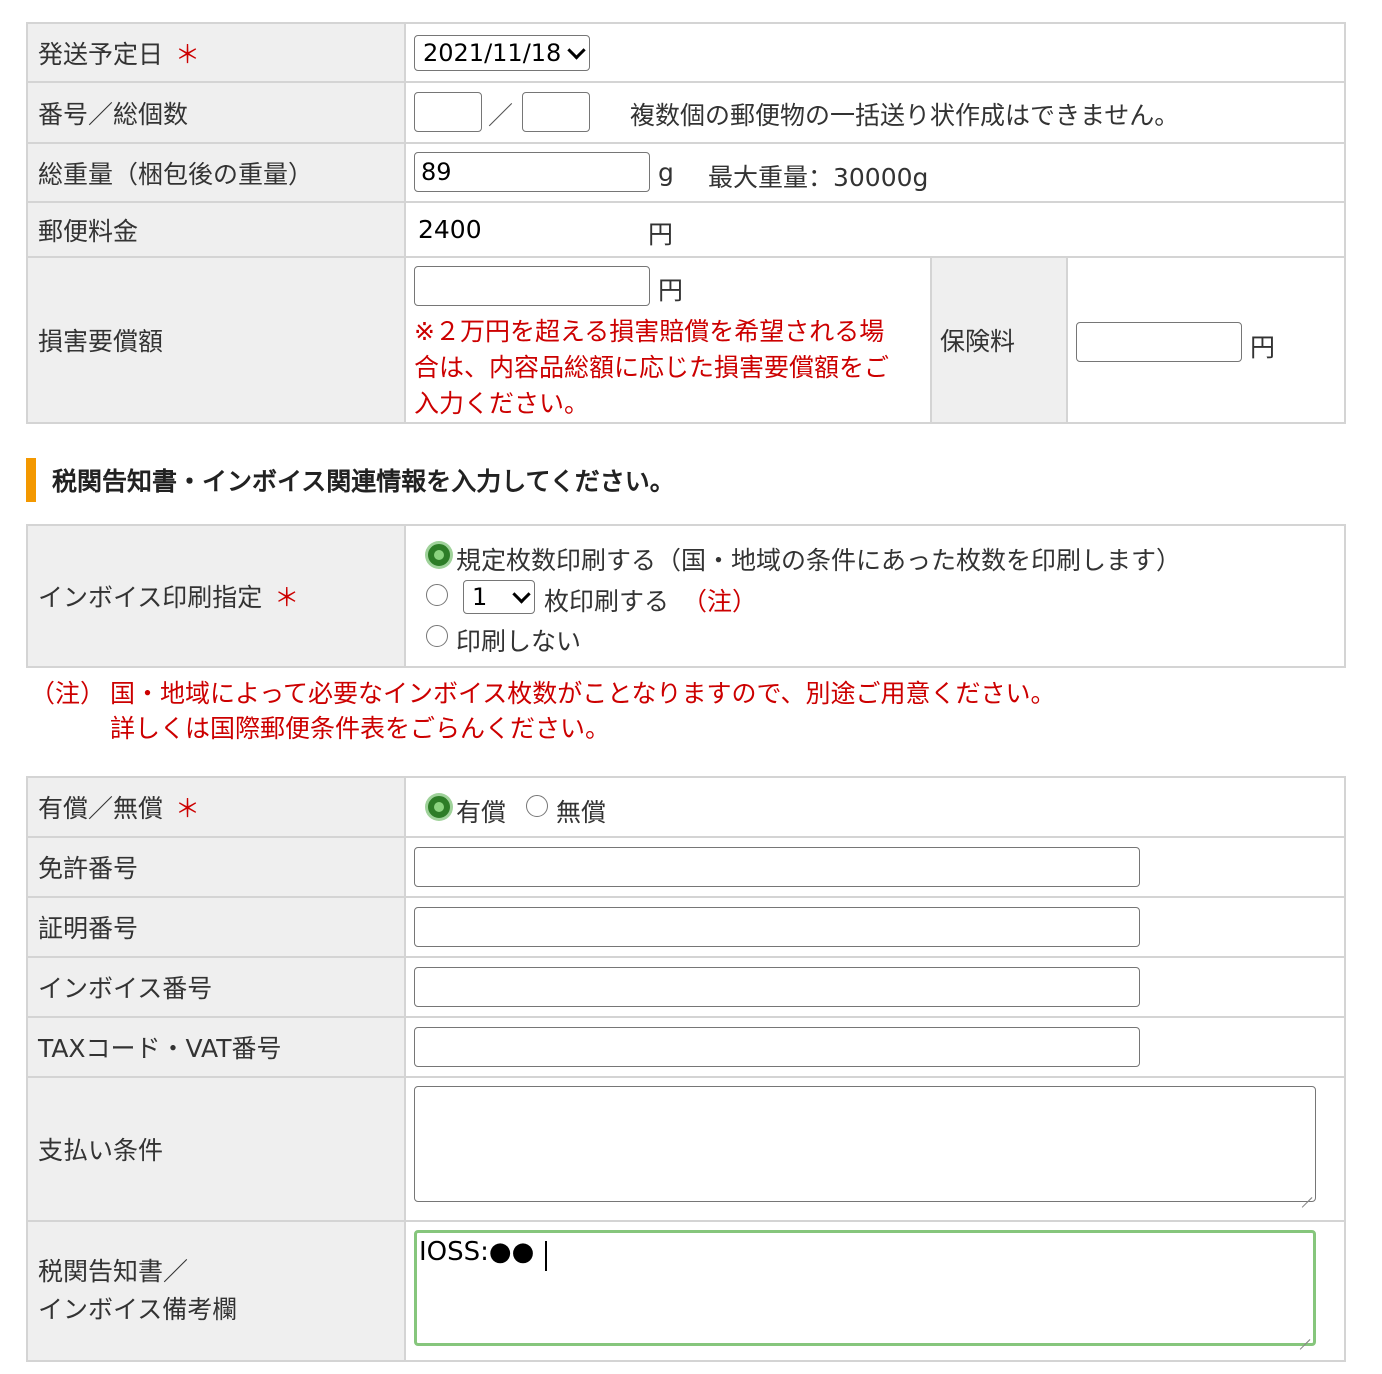 The height and width of the screenshot is (1374, 1382). I want to click on invoice-print-header: インボイス印刷指定 ＊, so click(217, 596).